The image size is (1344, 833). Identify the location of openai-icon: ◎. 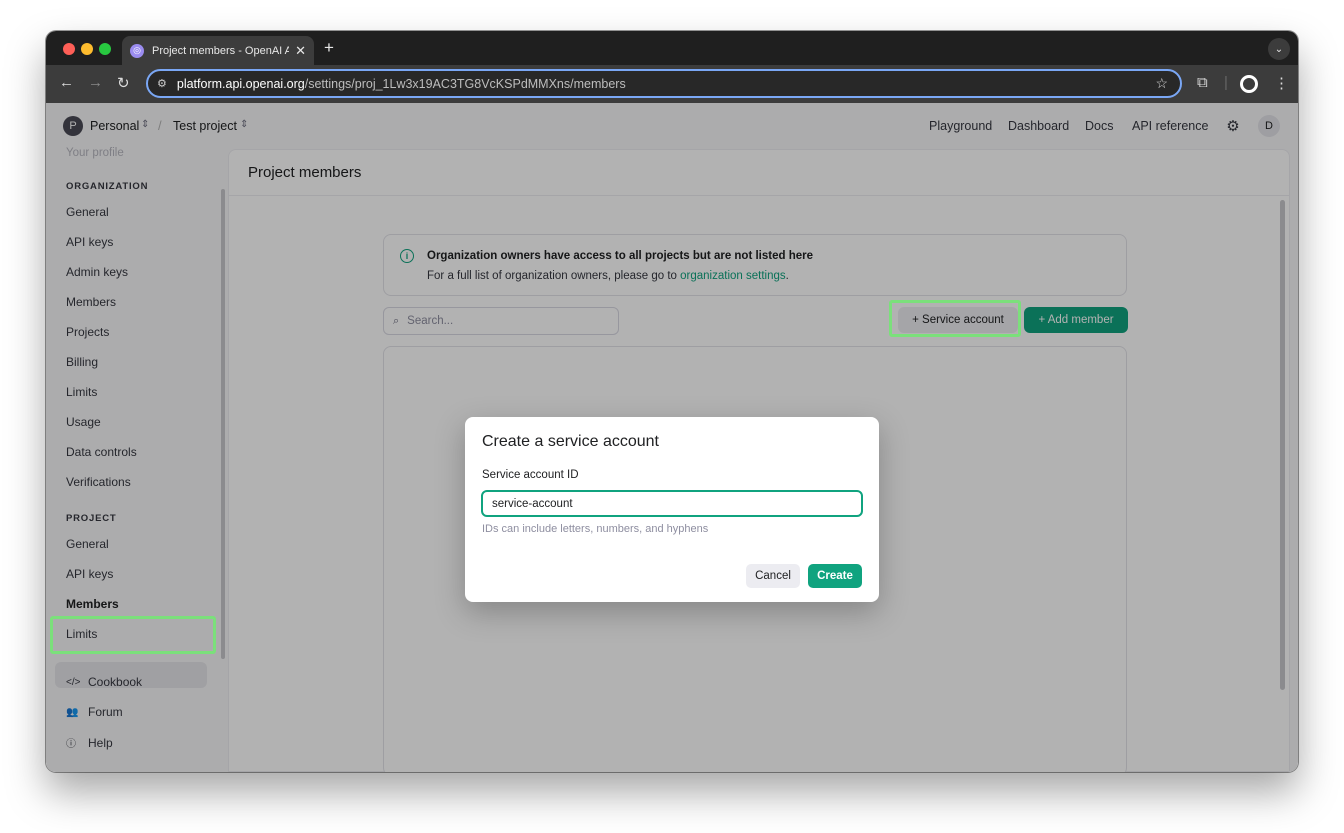
(137, 50).